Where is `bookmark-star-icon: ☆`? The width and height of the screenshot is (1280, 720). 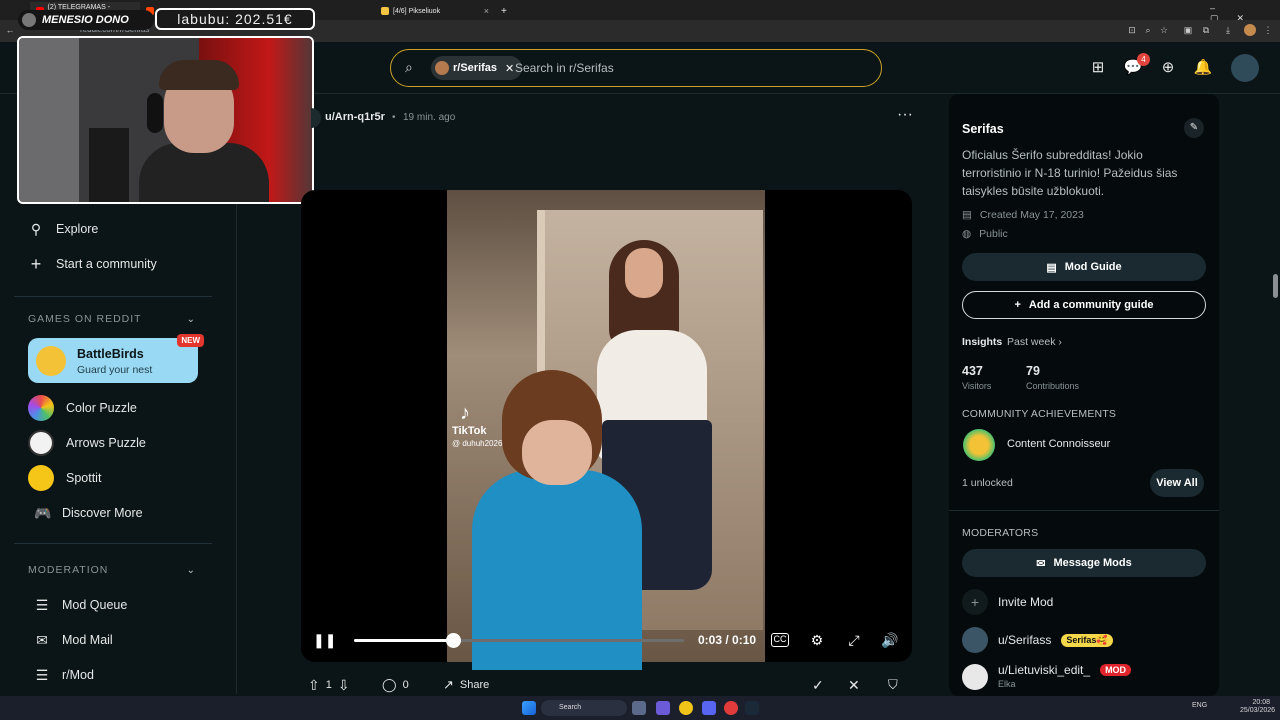
bookmark-star-icon: ☆ is located at coordinates (1164, 30).